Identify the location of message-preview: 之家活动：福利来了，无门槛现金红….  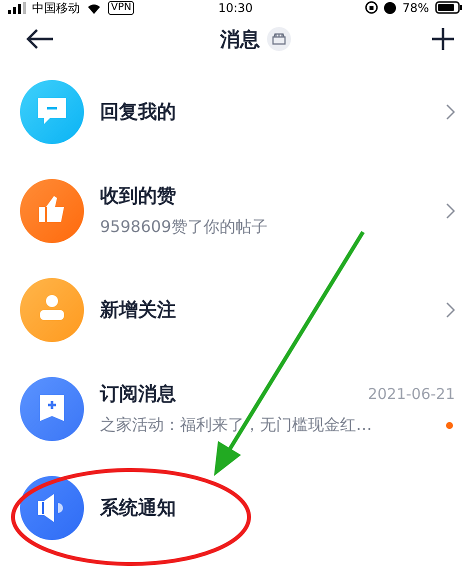
(236, 425).